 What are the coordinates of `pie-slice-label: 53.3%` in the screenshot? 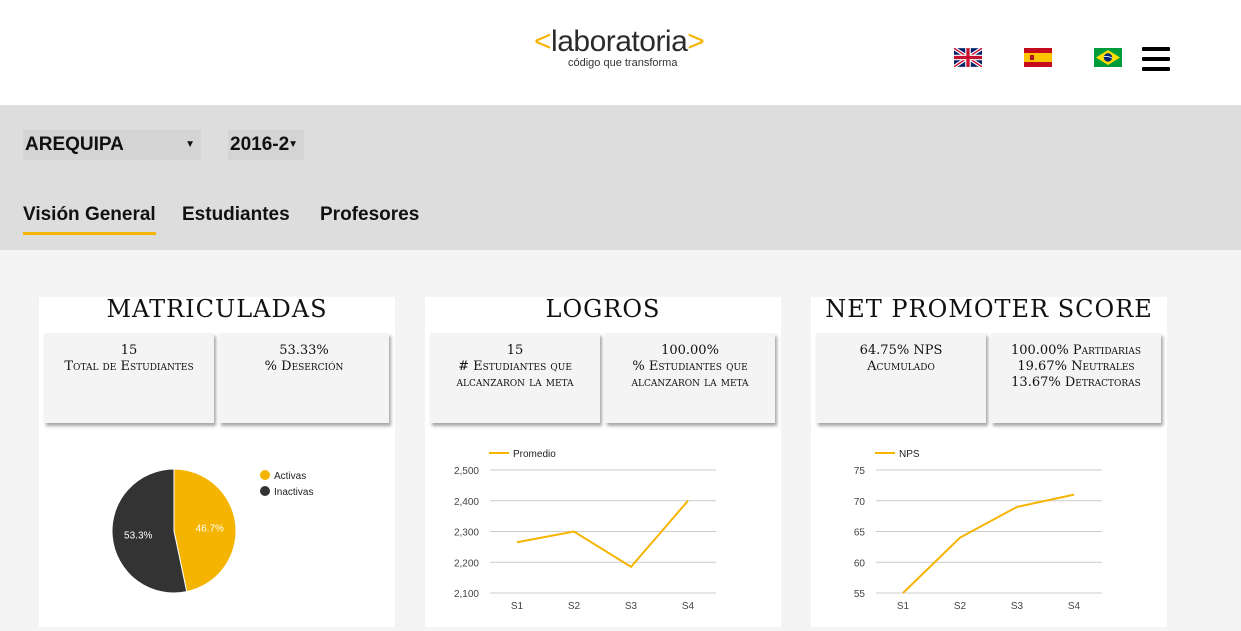 It's located at (138, 536).